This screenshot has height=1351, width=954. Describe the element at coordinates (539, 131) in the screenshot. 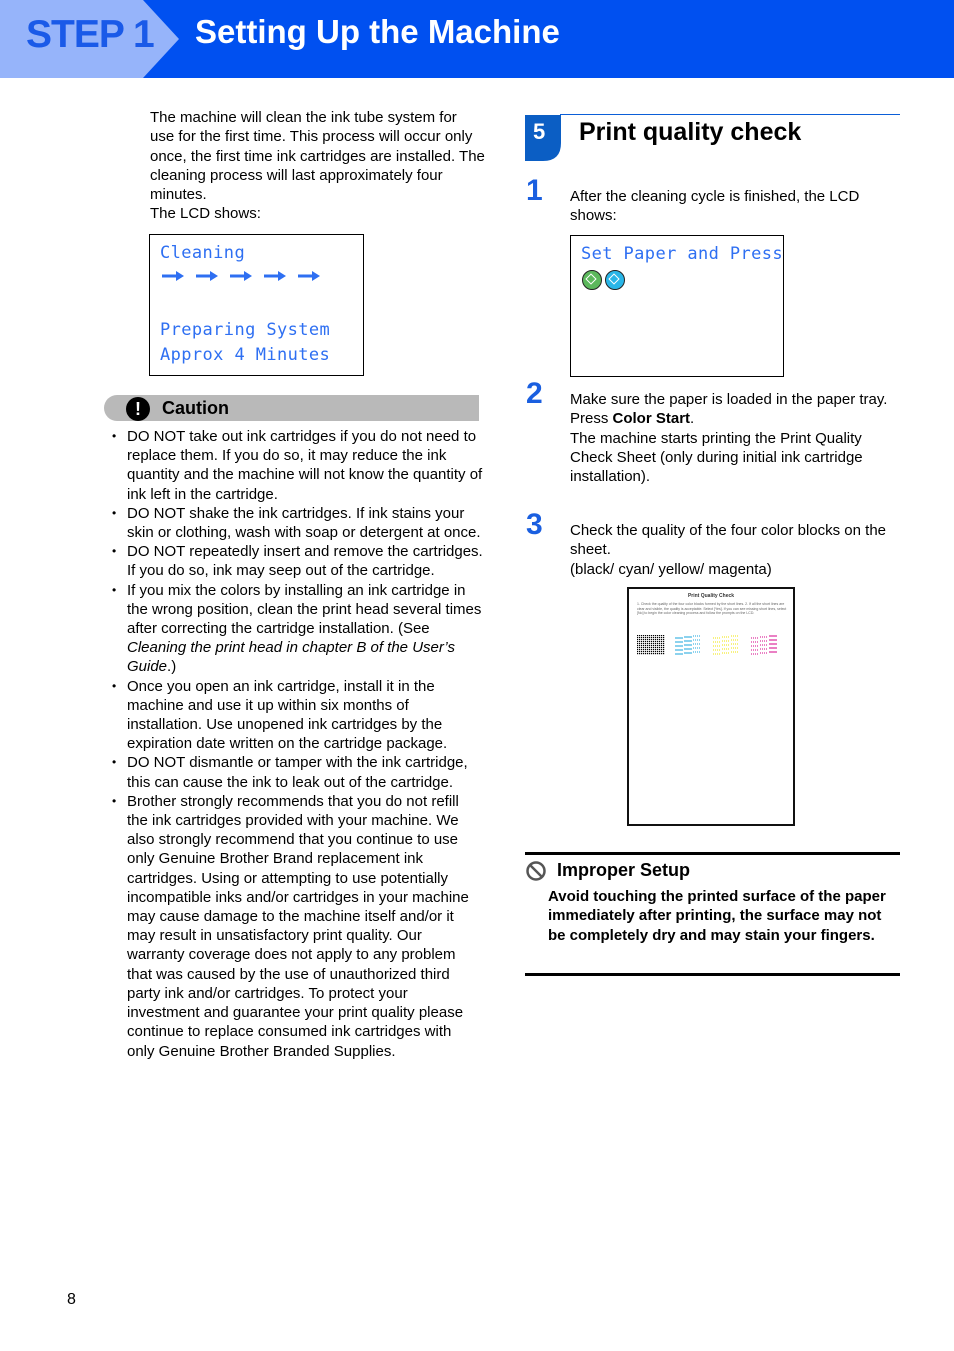

I see `section-number: 5` at that location.